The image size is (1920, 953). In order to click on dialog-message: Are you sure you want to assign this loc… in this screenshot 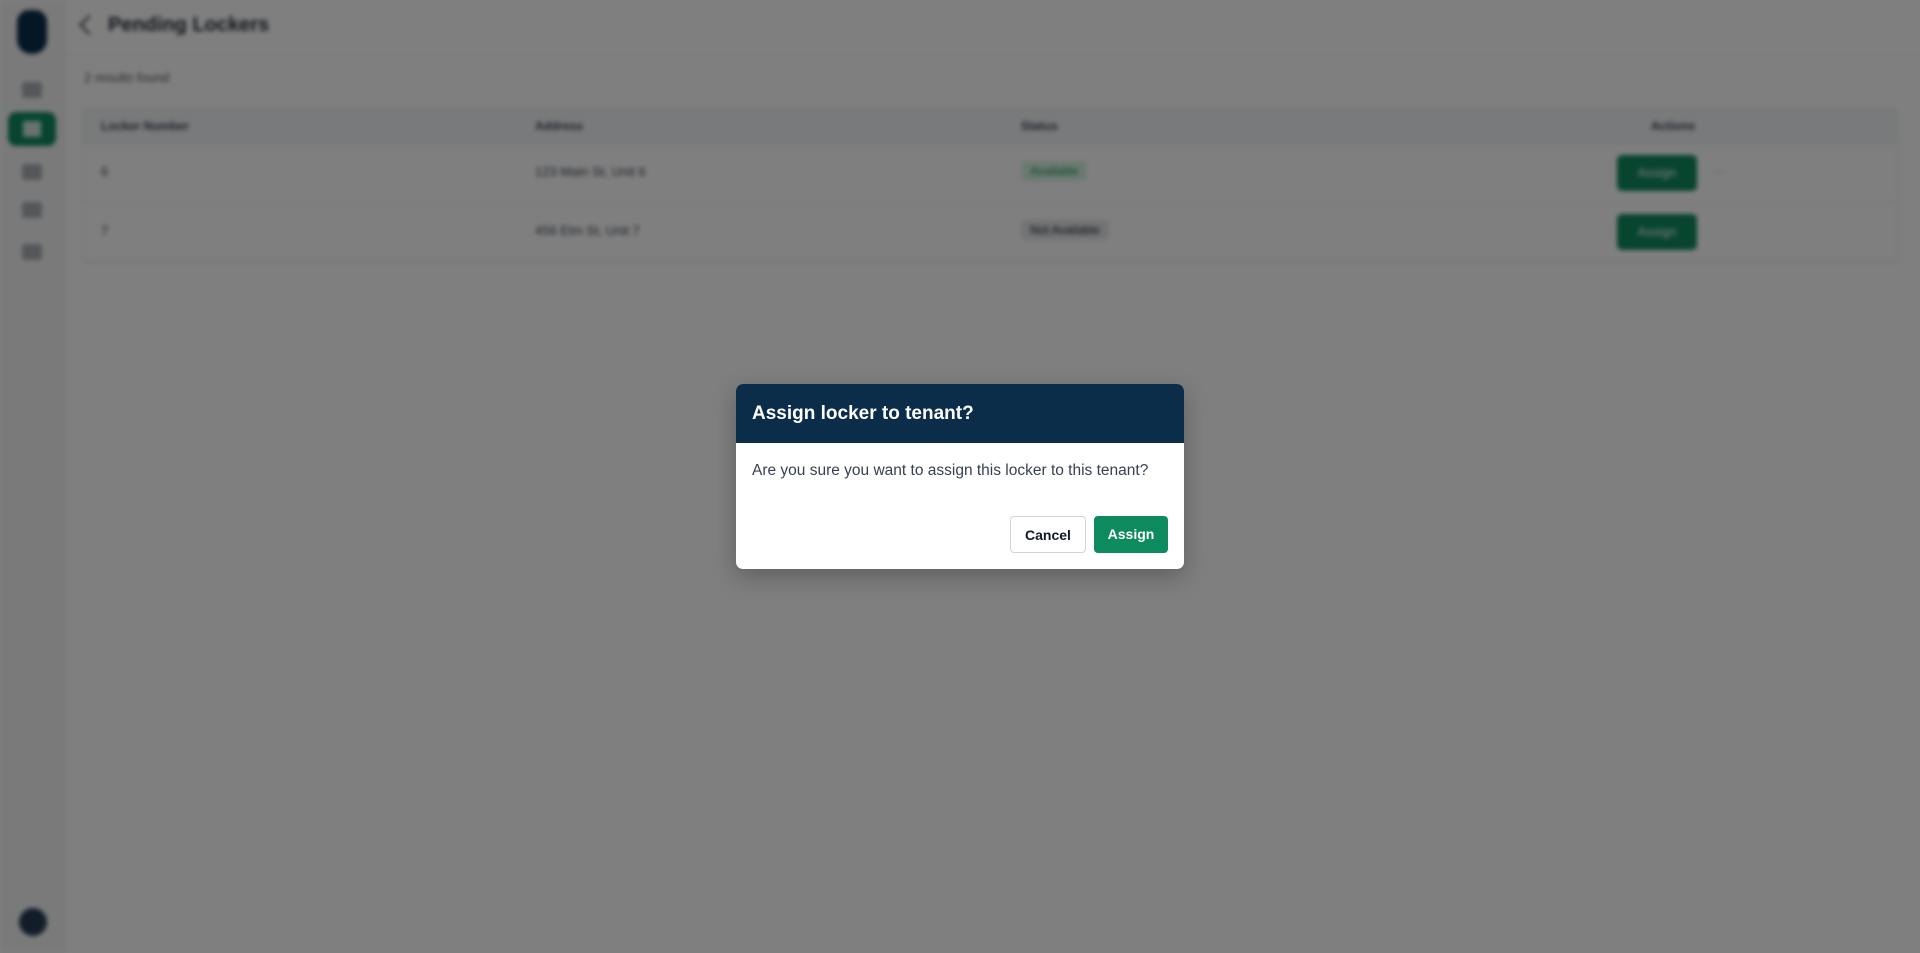, I will do `click(950, 470)`.